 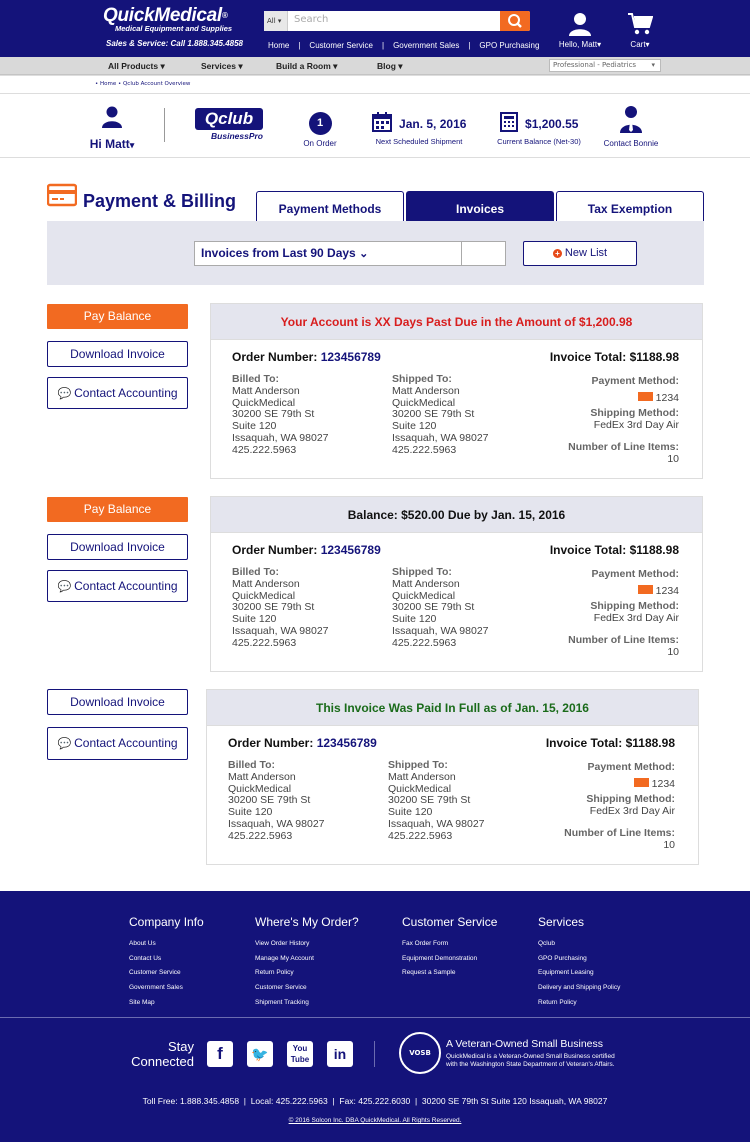 What do you see at coordinates (631, 126) in the screenshot?
I see `contact-rep: Contact Bonnie` at bounding box center [631, 126].